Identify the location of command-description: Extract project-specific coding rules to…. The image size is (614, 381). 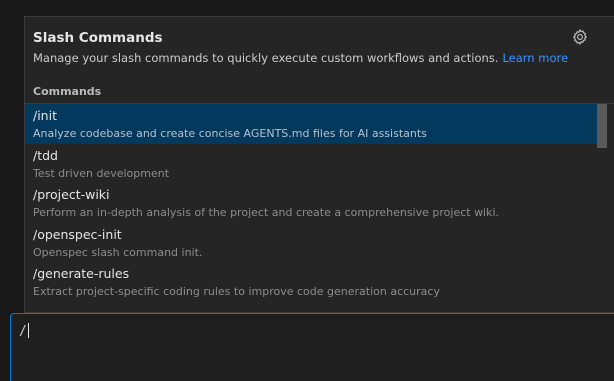
(236, 291).